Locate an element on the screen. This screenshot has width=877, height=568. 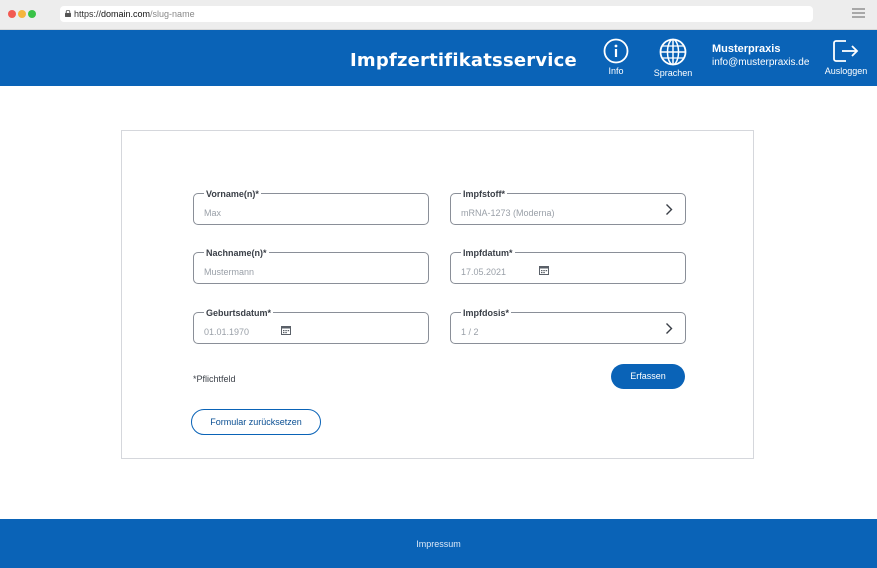
vaccination-date-label: Impfdatum* is located at coordinates (488, 253).